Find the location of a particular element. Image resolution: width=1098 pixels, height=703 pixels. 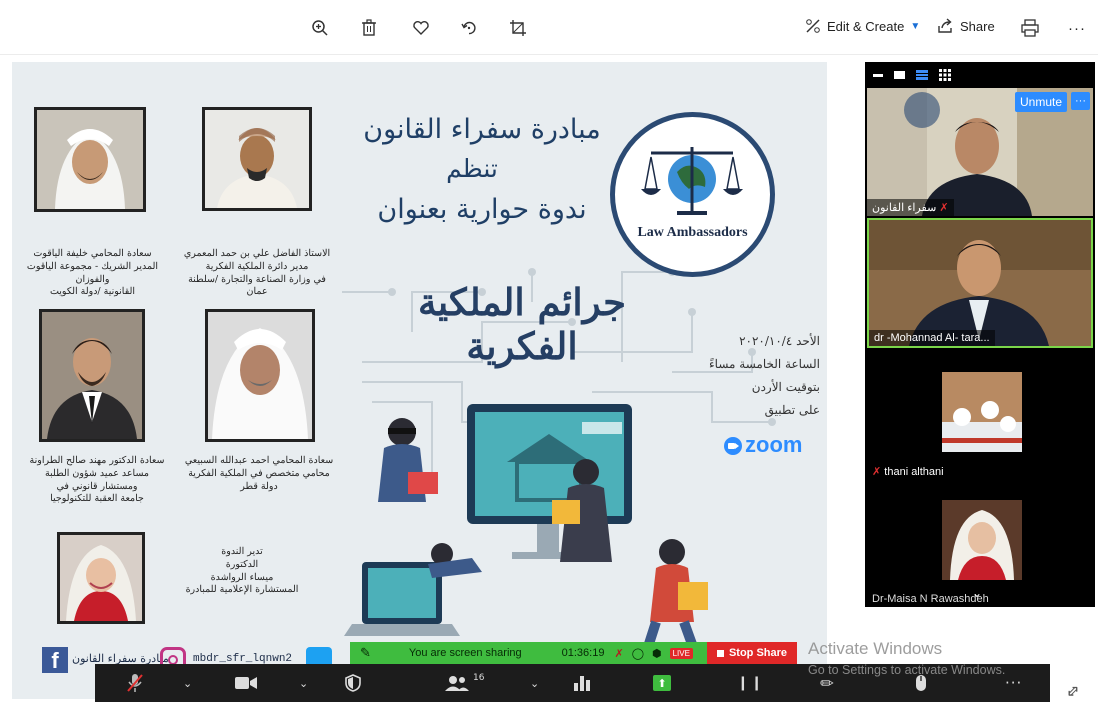

video-button is located at coordinates (246, 683).